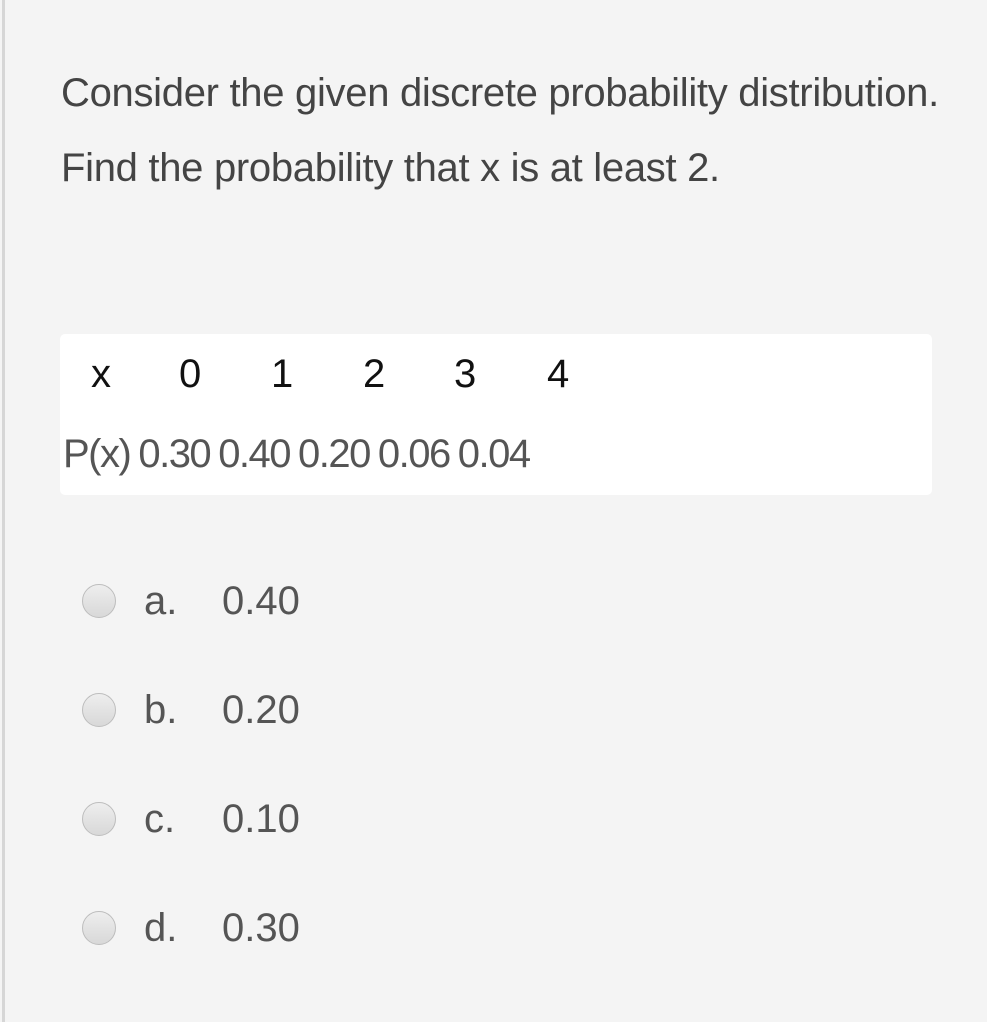 The width and height of the screenshot is (987, 1022). I want to click on table-cell: 0.40, so click(254, 454).